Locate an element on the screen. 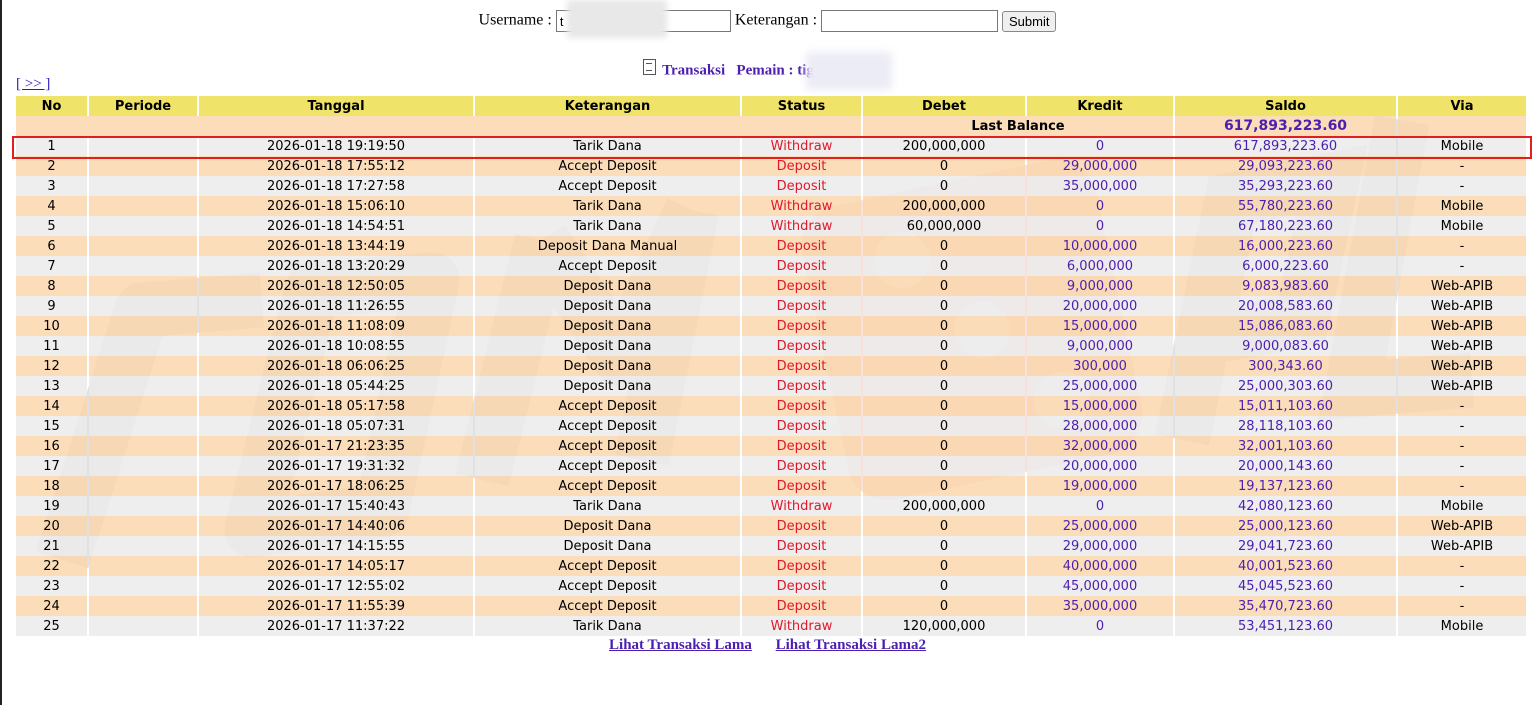 This screenshot has width=1533, height=705. cell-saldo: 25,000,303.60 is located at coordinates (1285, 386).